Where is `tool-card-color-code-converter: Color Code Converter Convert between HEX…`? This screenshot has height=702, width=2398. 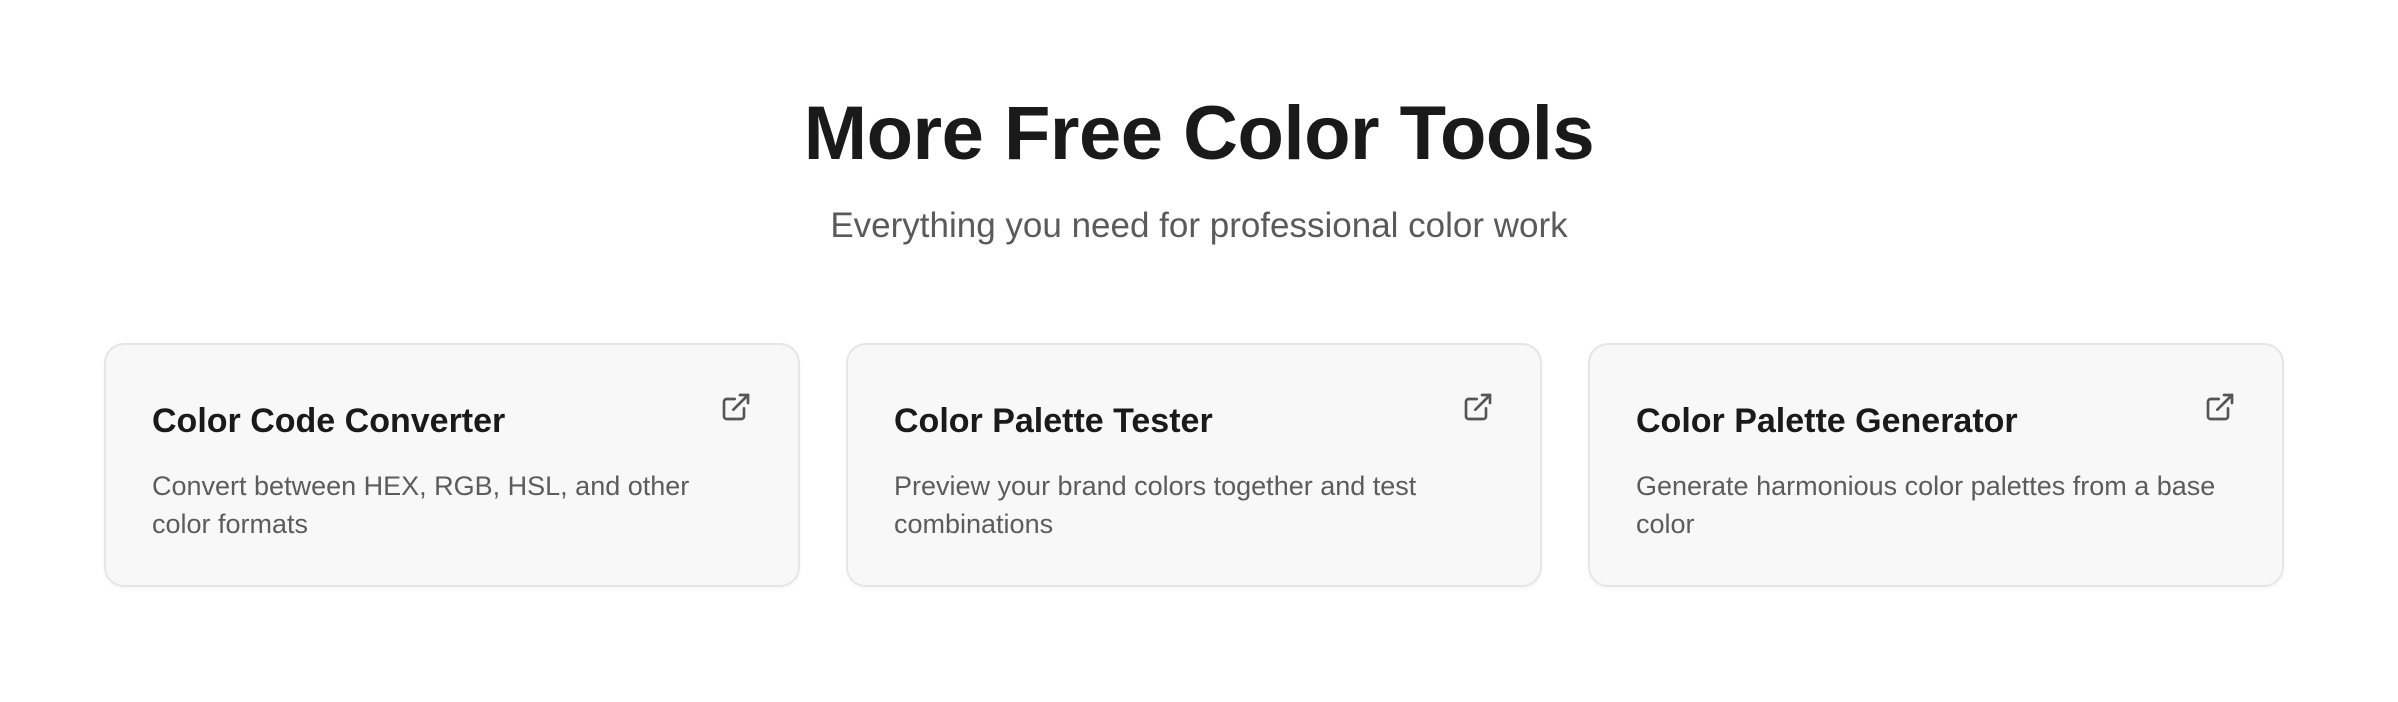 tool-card-color-code-converter: Color Code Converter Convert between HEX… is located at coordinates (452, 465).